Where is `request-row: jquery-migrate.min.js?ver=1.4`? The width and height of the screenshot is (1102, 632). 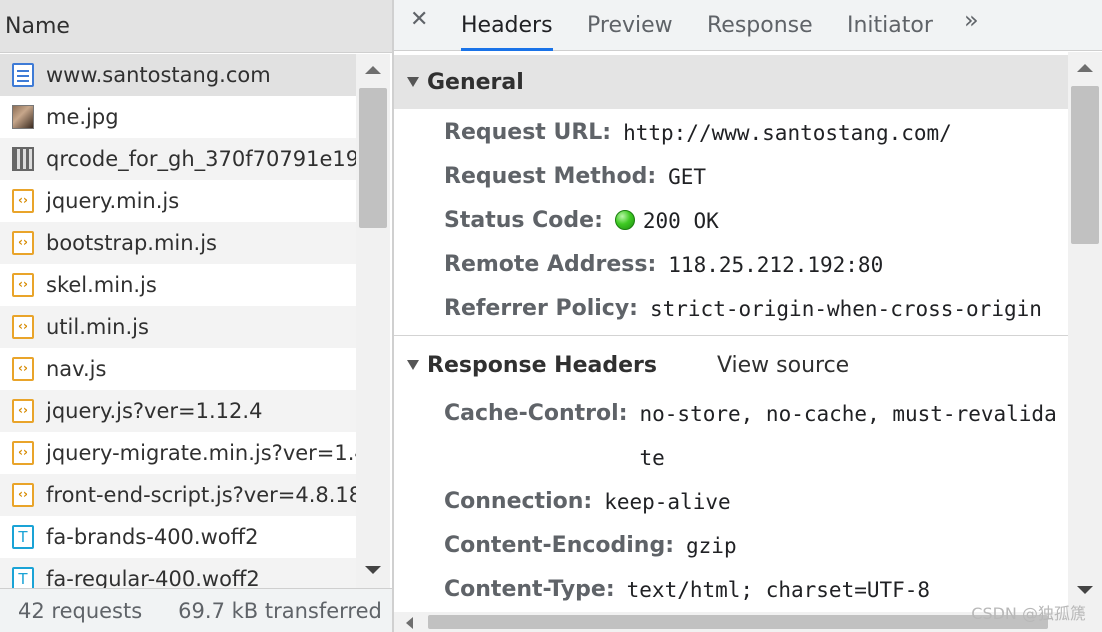
request-row: jquery-migrate.min.js?ver=1.4 is located at coordinates (178, 453).